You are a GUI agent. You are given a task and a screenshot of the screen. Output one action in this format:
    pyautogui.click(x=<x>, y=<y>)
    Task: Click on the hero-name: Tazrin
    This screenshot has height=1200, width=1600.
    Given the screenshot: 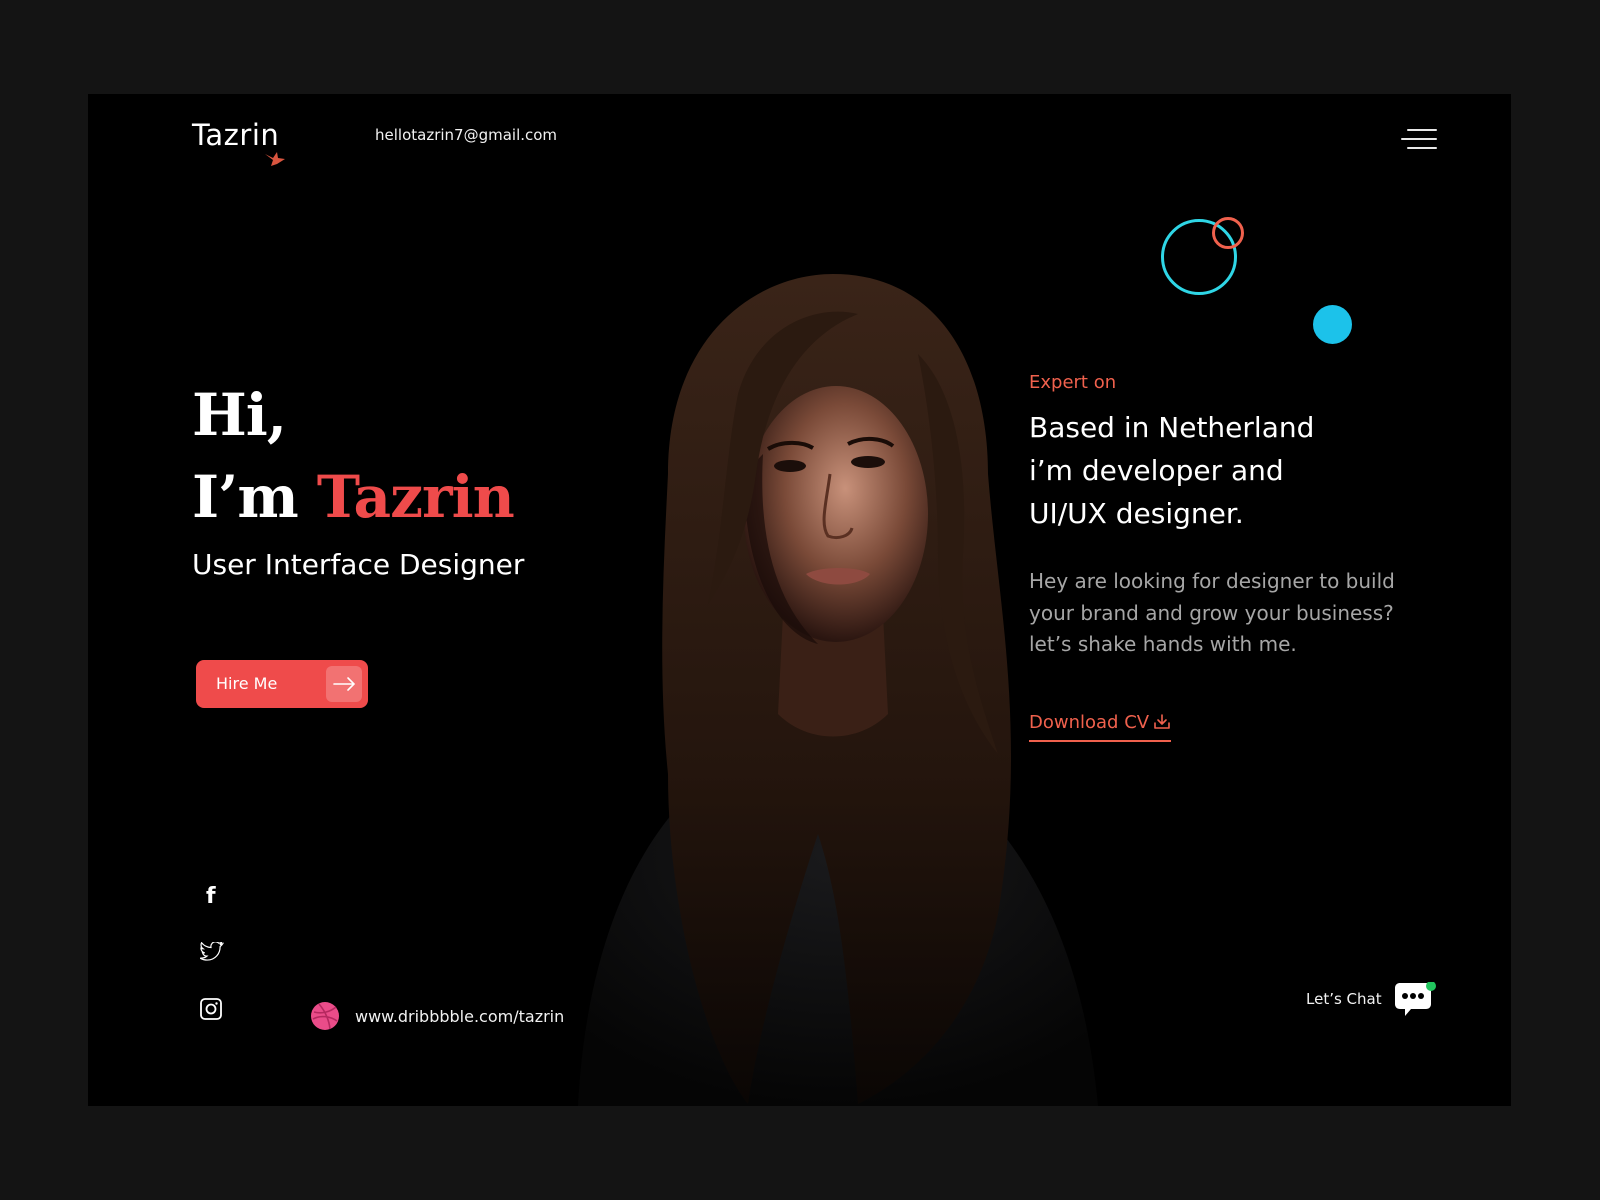 What is the action you would take?
    pyautogui.click(x=415, y=497)
    